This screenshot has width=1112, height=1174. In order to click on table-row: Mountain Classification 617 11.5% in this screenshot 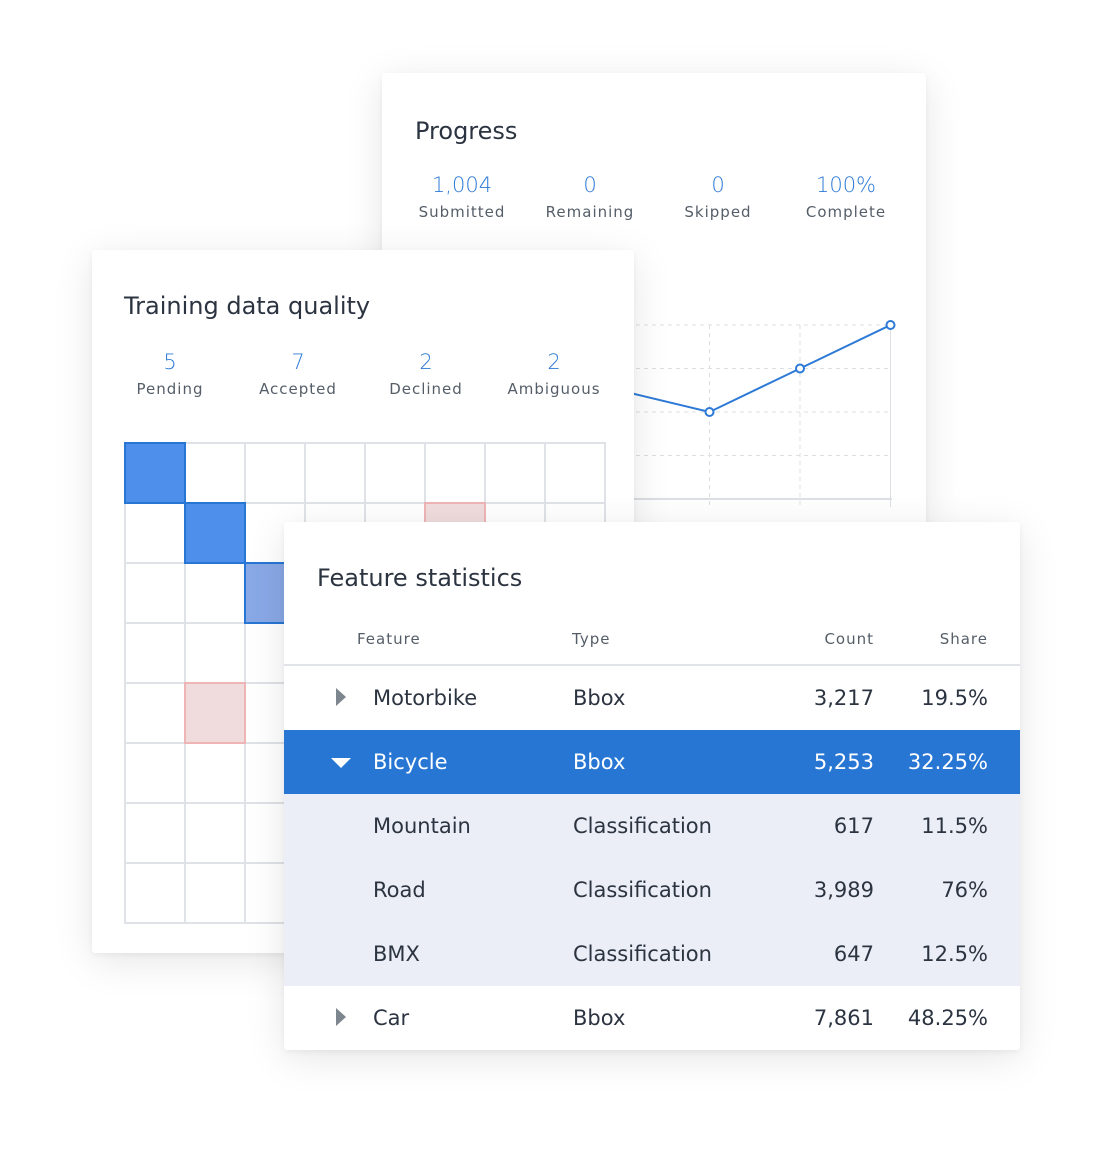, I will do `click(652, 826)`.